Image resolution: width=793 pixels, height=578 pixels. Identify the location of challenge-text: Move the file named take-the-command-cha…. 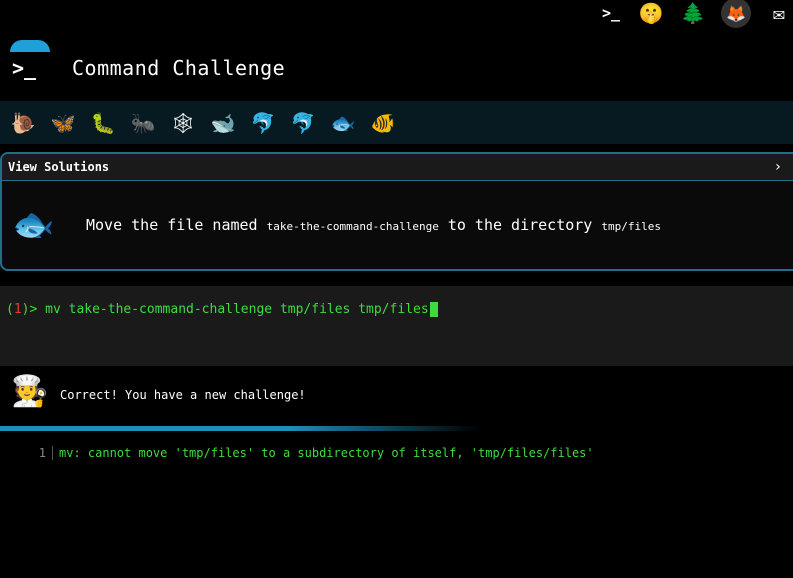
(373, 225).